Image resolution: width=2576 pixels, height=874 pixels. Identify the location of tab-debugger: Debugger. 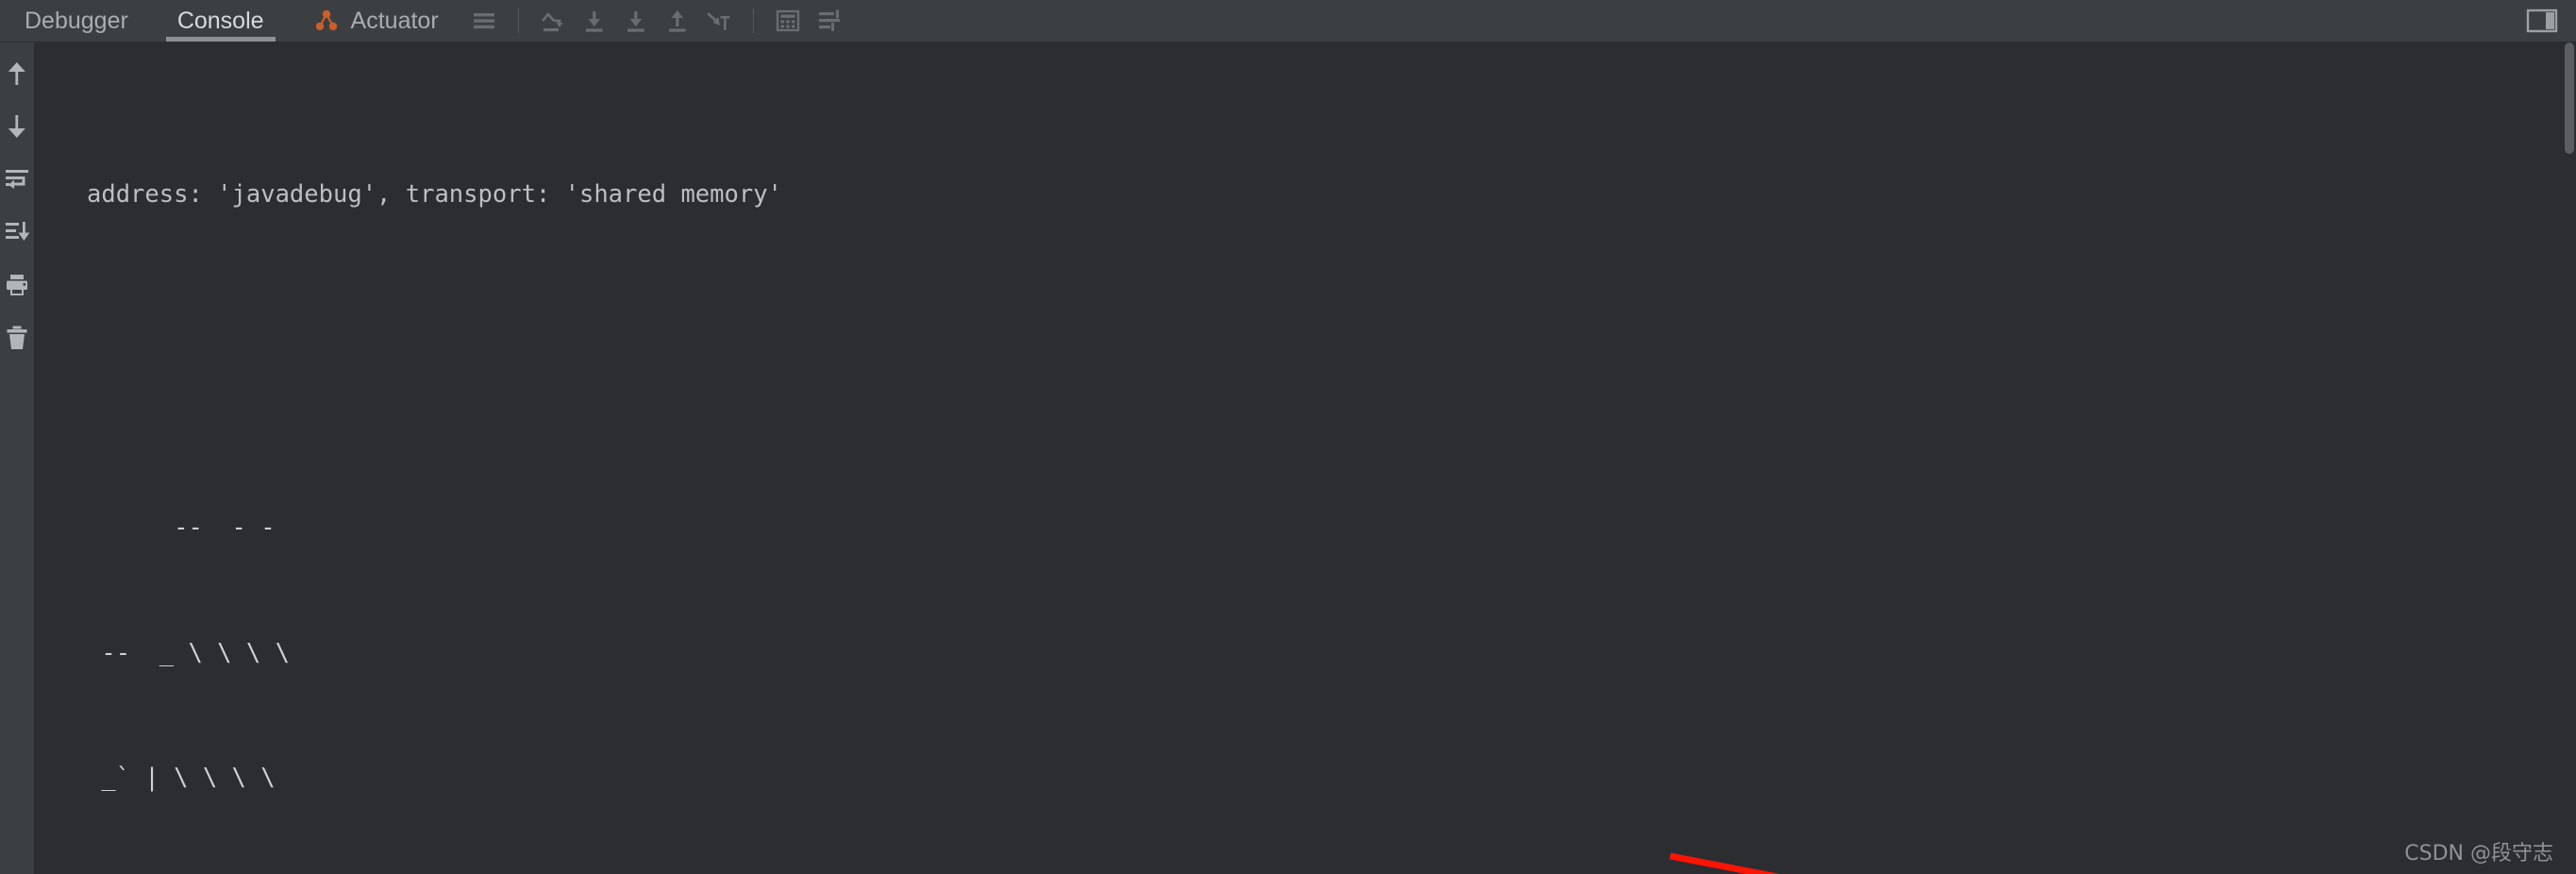
(76, 21).